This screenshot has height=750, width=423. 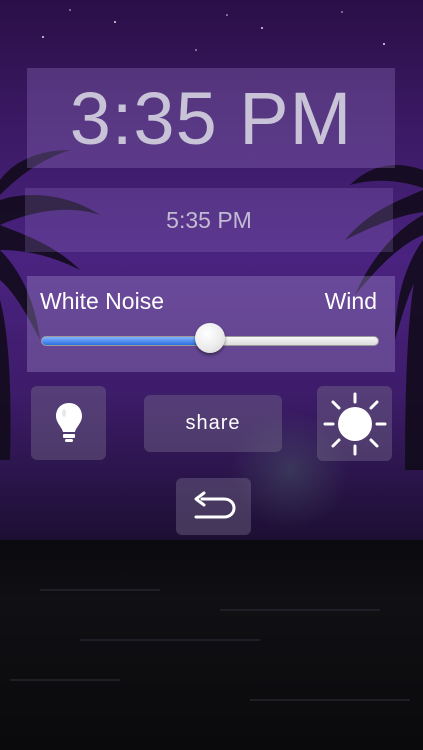 I want to click on sound-left-label: White Noise, so click(x=102, y=301).